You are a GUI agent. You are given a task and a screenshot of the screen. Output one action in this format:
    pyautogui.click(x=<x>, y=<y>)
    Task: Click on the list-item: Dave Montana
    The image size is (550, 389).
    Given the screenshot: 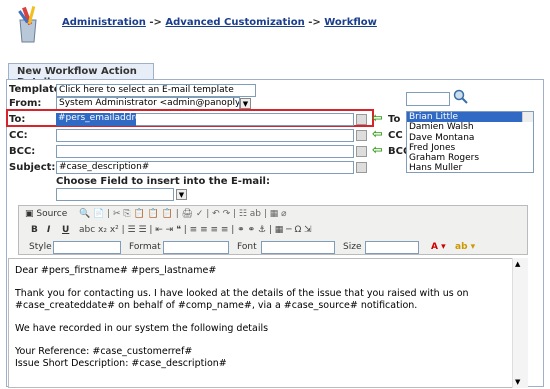 What is the action you would take?
    pyautogui.click(x=470, y=138)
    